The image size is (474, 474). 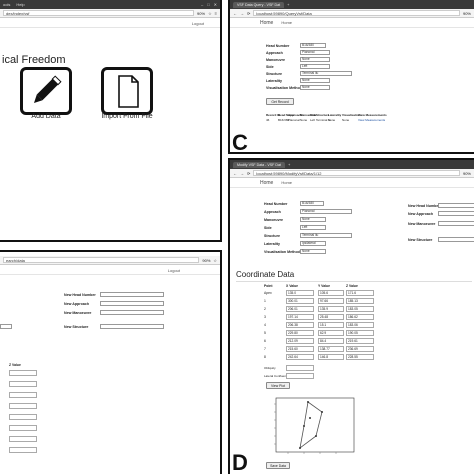 I want to click on add-data-button, so click(x=46, y=91).